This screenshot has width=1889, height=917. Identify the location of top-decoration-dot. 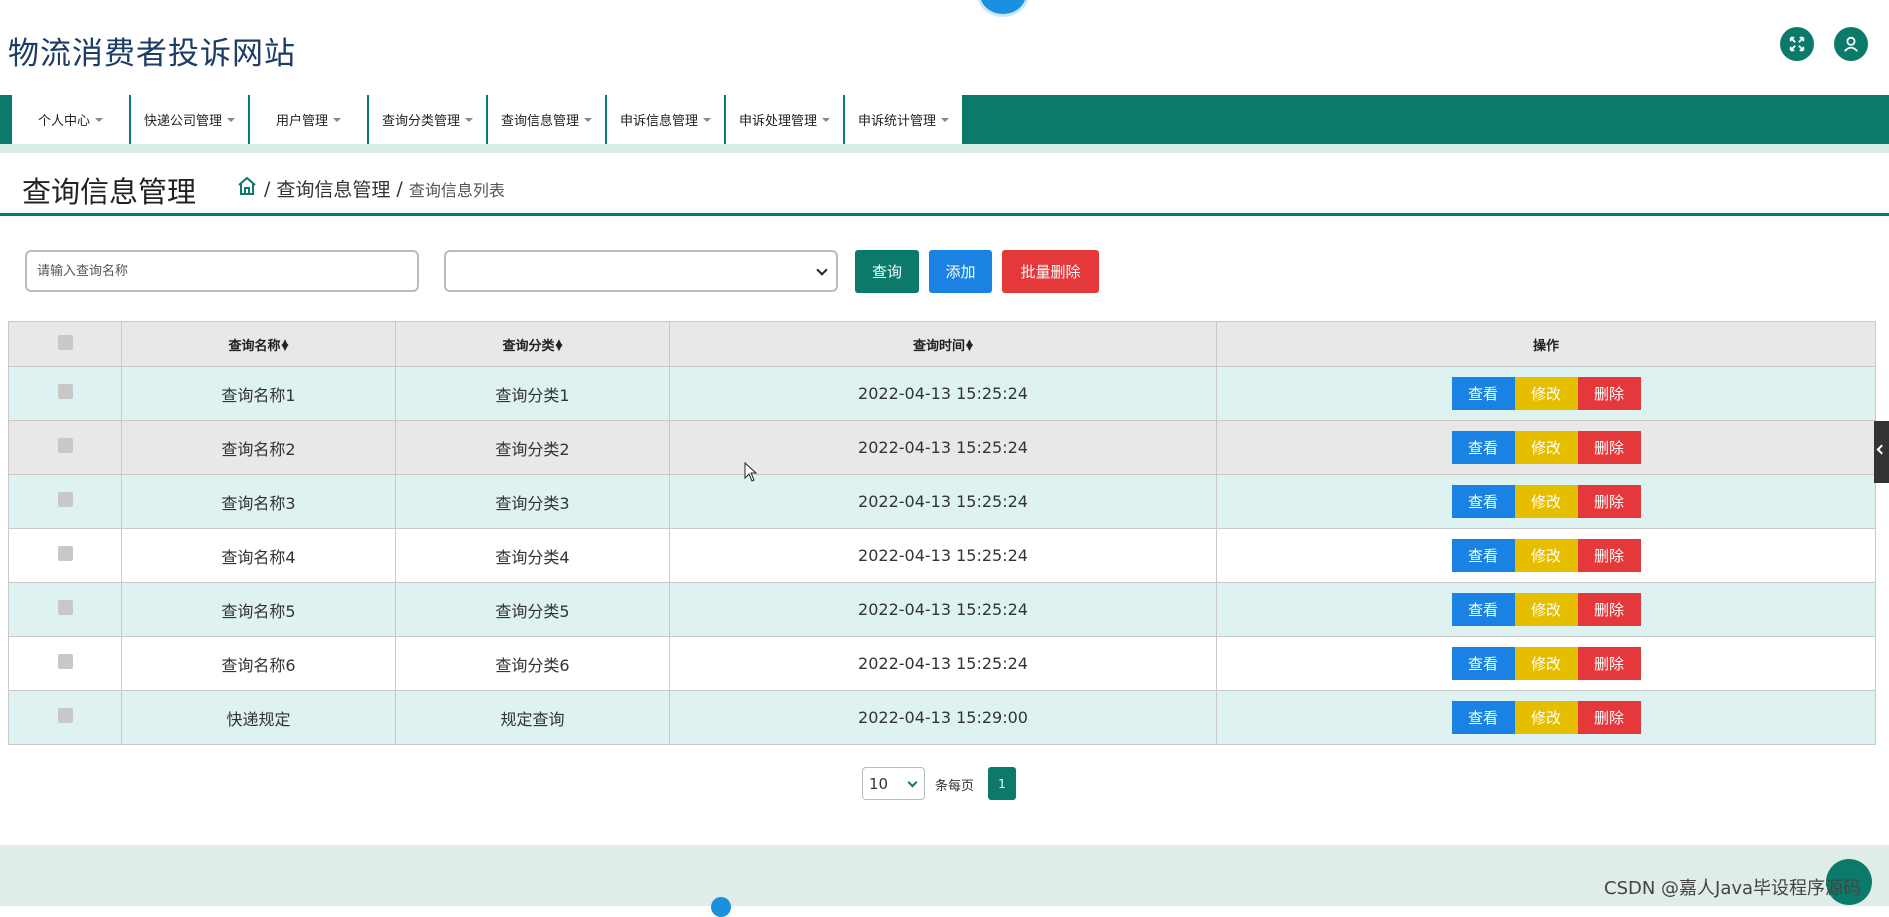
(1003, 7).